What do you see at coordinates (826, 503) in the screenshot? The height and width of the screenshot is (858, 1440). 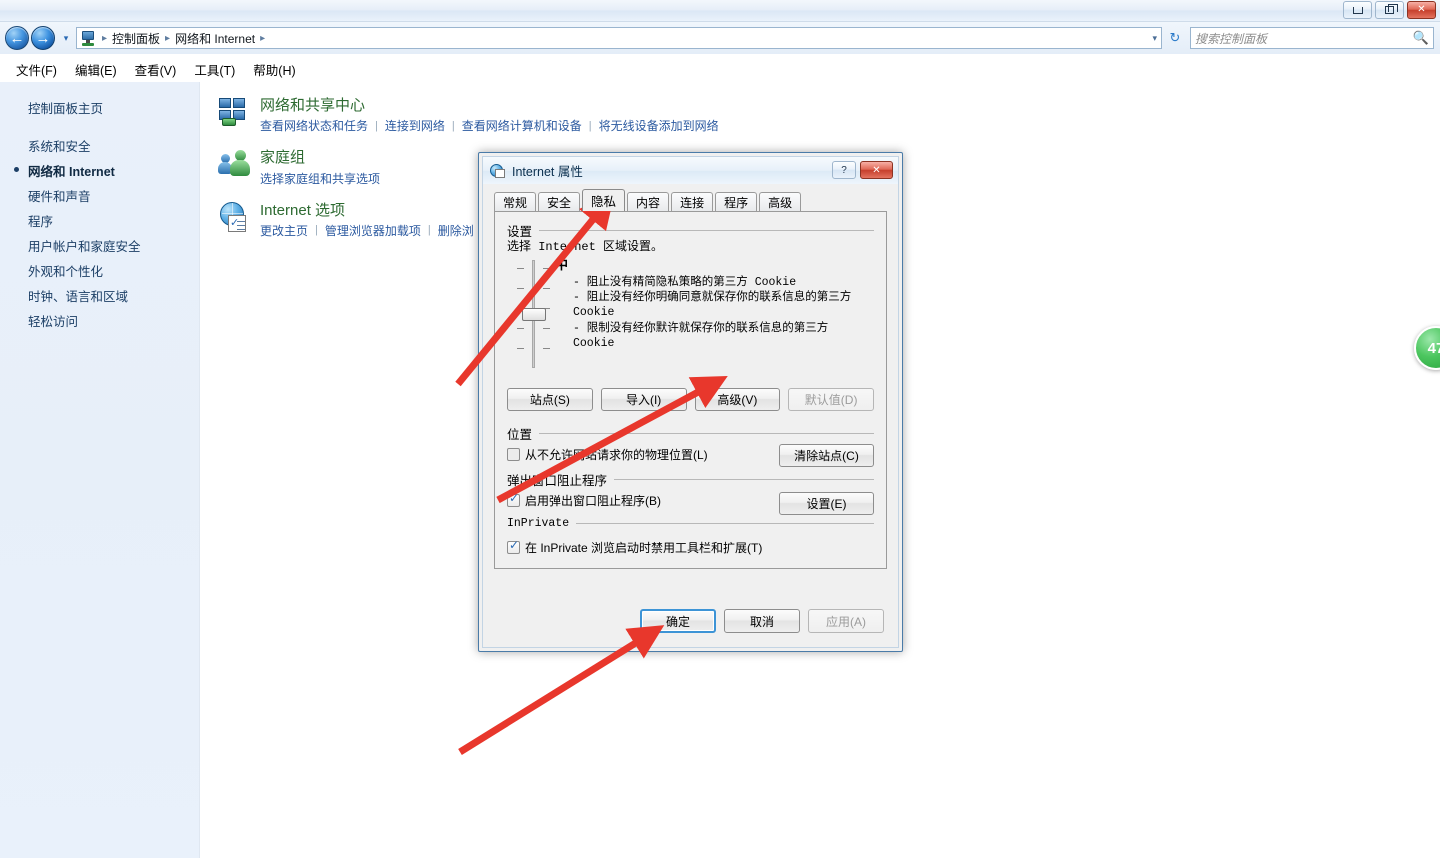 I see `popup-settings-button: 设置(E)` at bounding box center [826, 503].